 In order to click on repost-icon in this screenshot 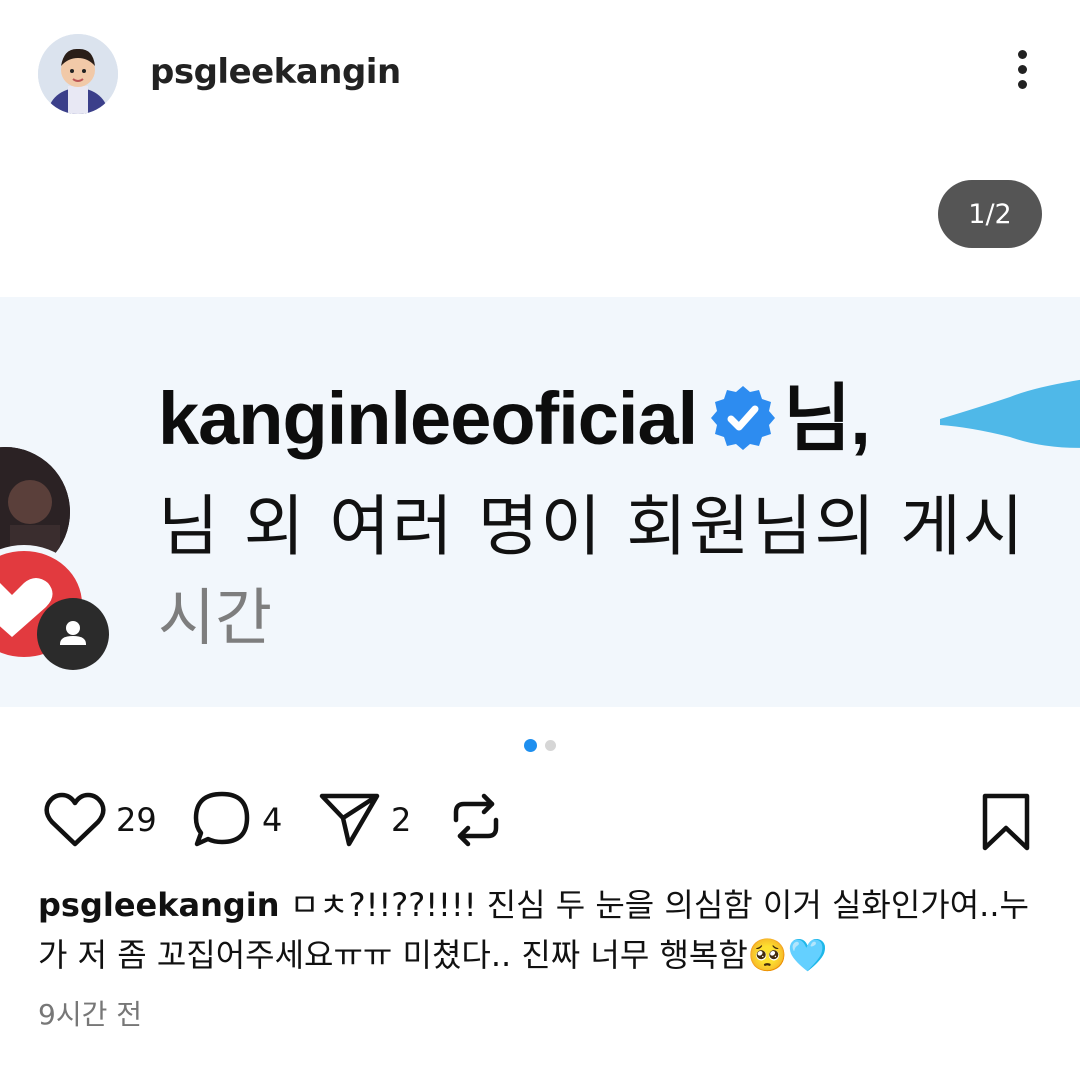, I will do `click(476, 820)`.